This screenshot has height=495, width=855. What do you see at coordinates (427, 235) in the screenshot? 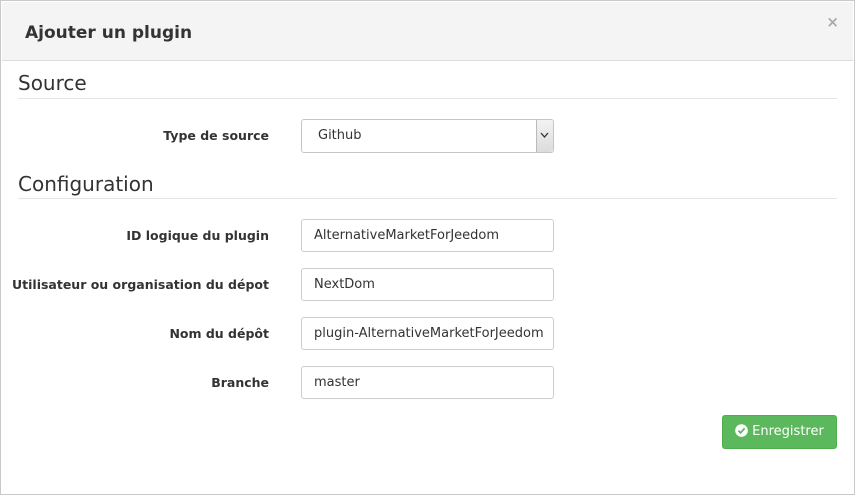
I see `plugin-id-input` at bounding box center [427, 235].